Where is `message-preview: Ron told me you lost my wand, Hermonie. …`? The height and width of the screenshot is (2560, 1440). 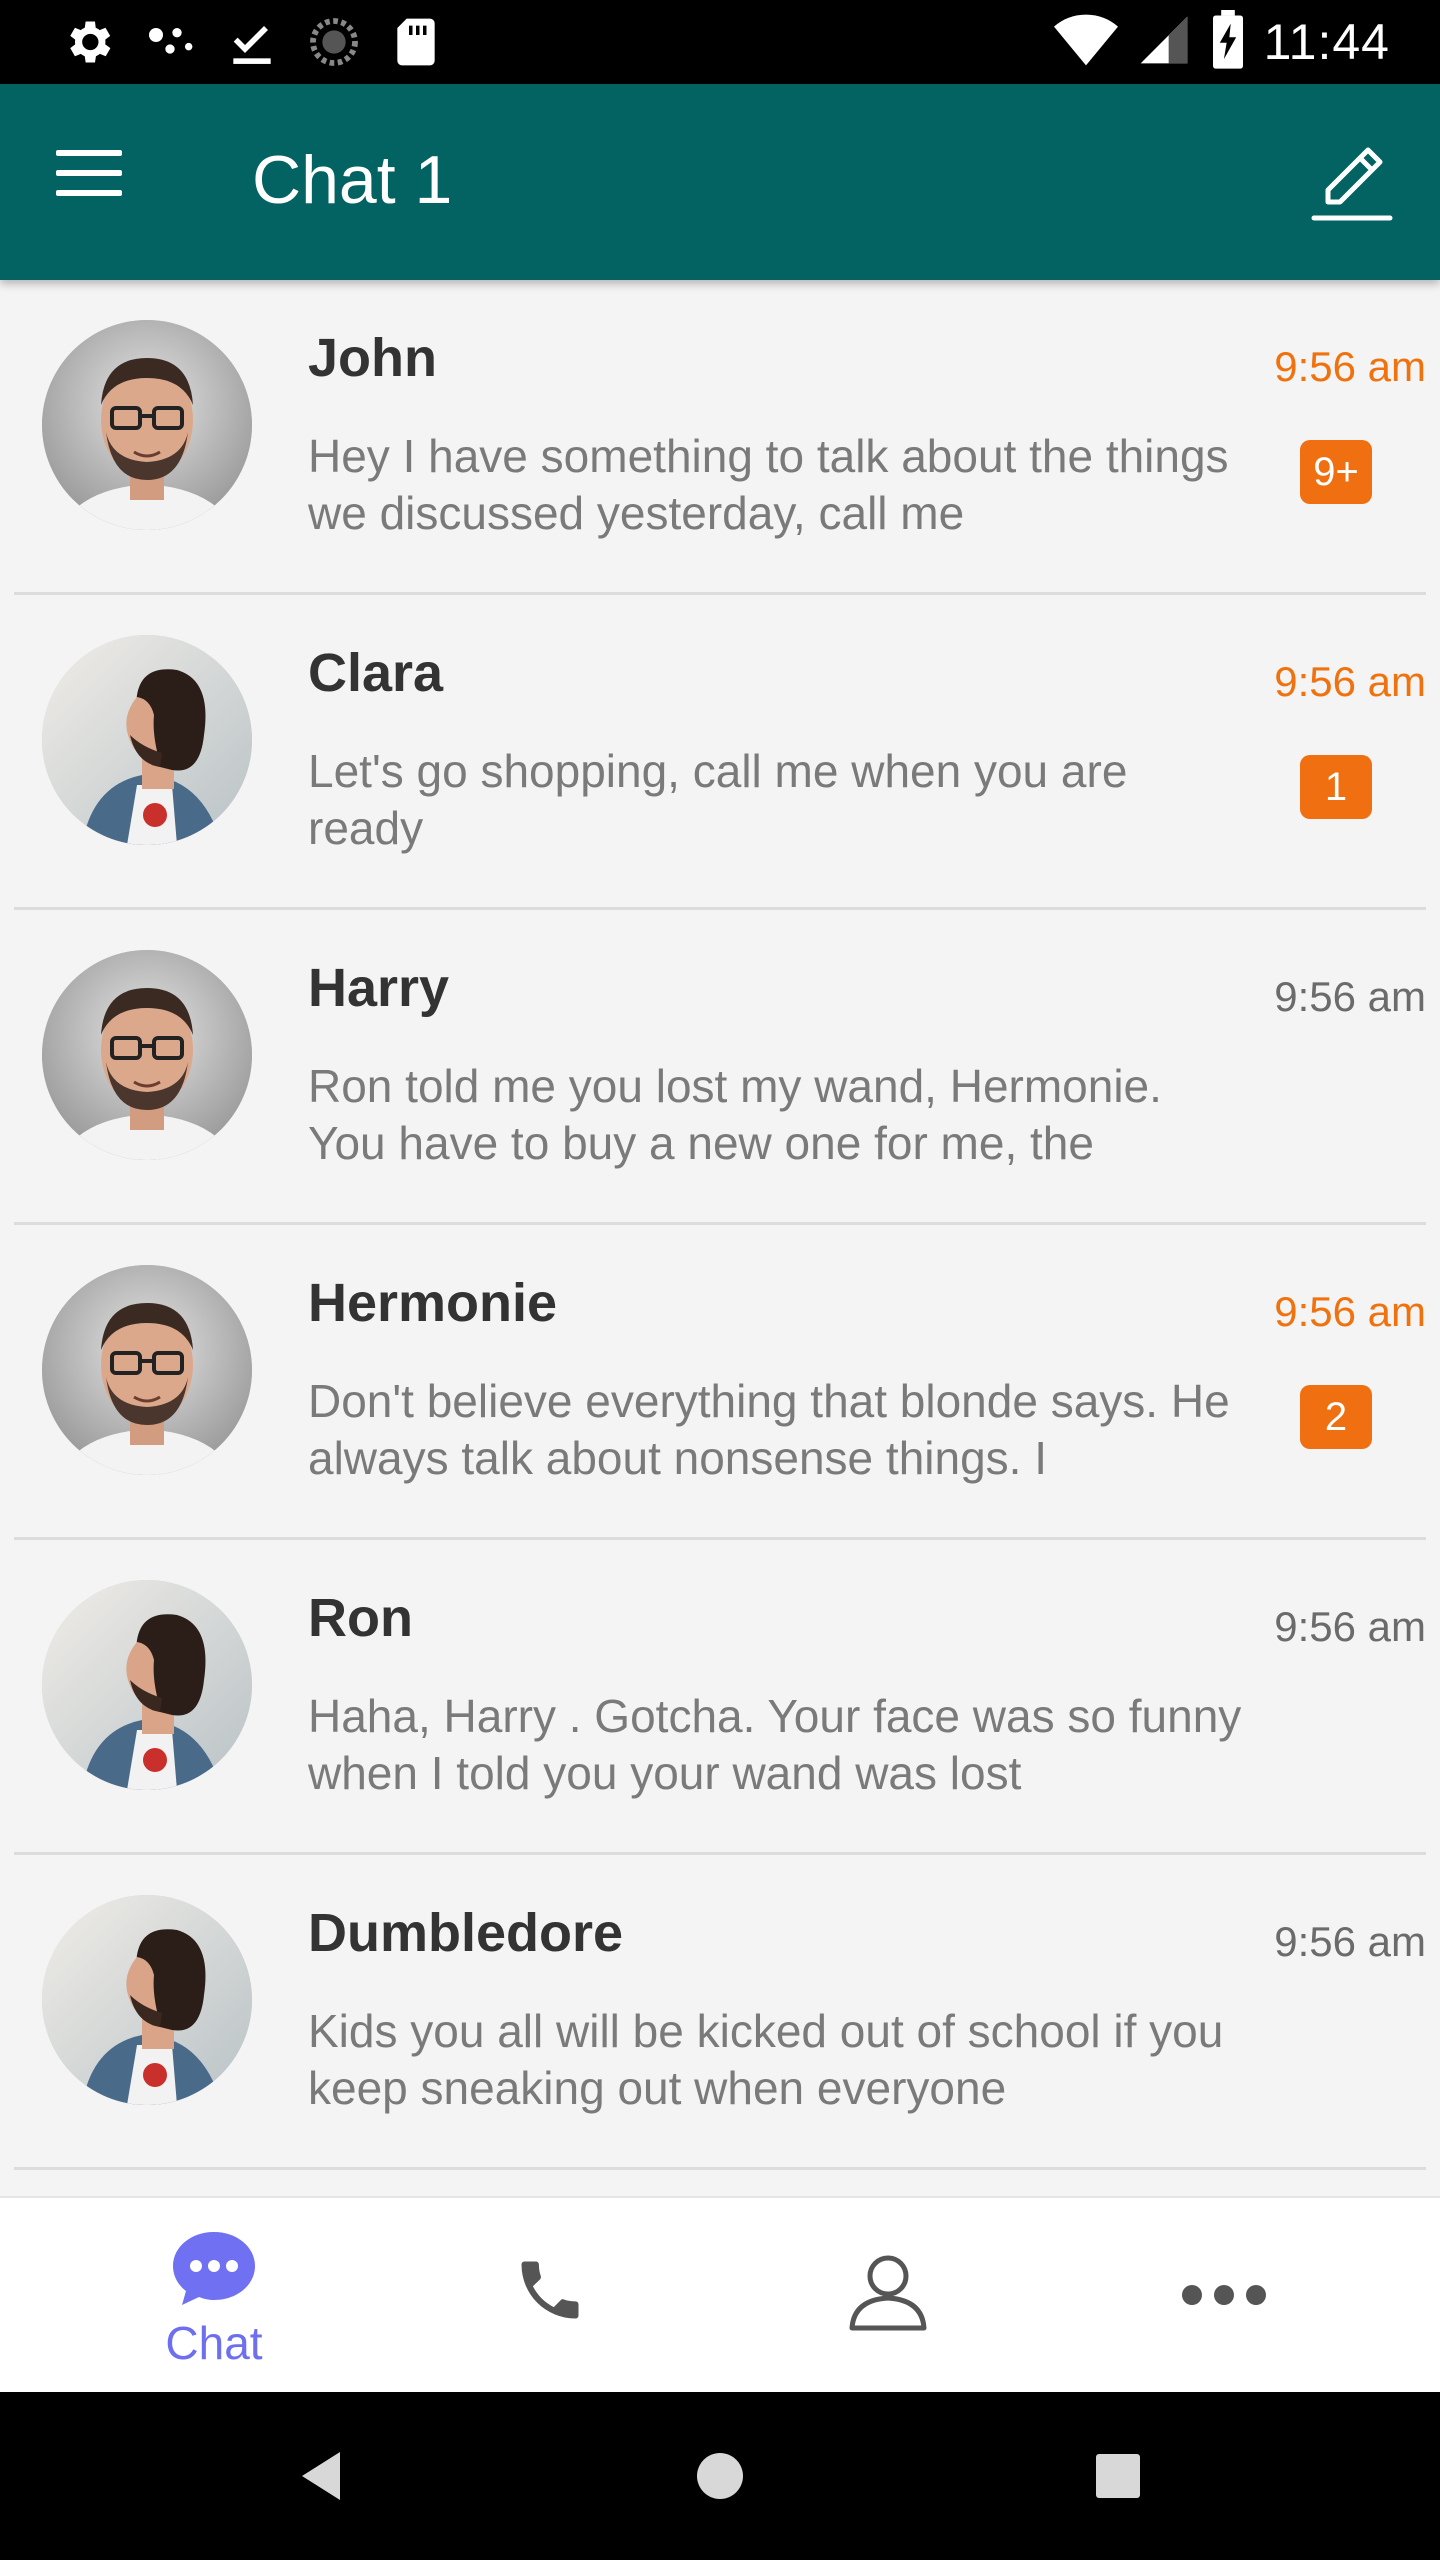 message-preview: Ron told me you lost my wand, Hermonie. … is located at coordinates (735, 1114).